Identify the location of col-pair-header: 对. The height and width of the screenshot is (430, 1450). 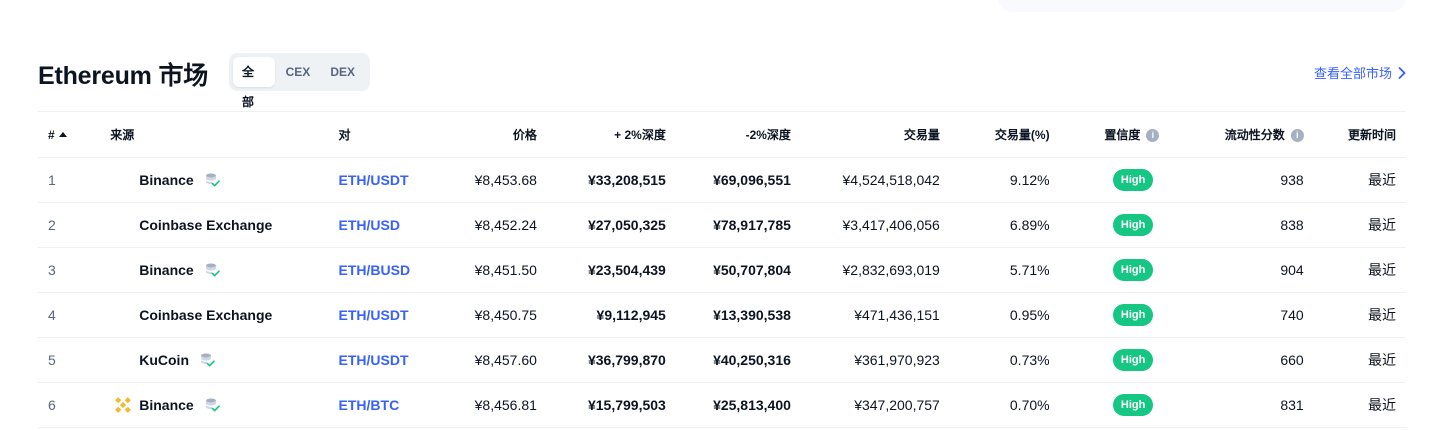
(344, 135).